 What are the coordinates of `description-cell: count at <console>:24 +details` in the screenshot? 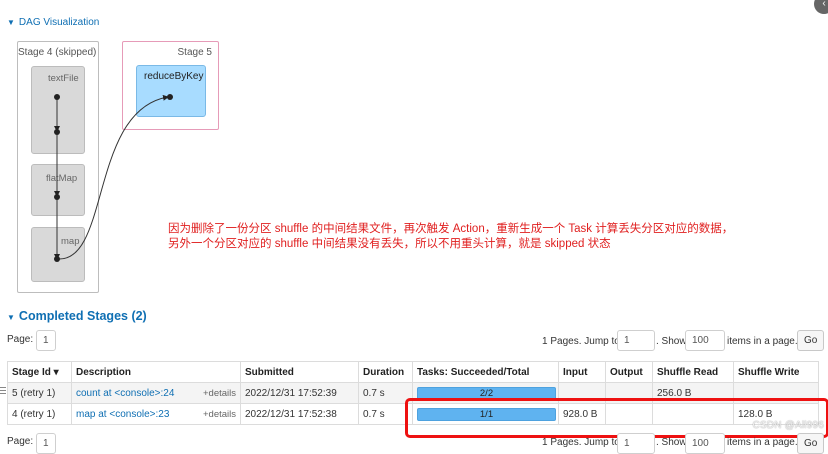 It's located at (156, 393).